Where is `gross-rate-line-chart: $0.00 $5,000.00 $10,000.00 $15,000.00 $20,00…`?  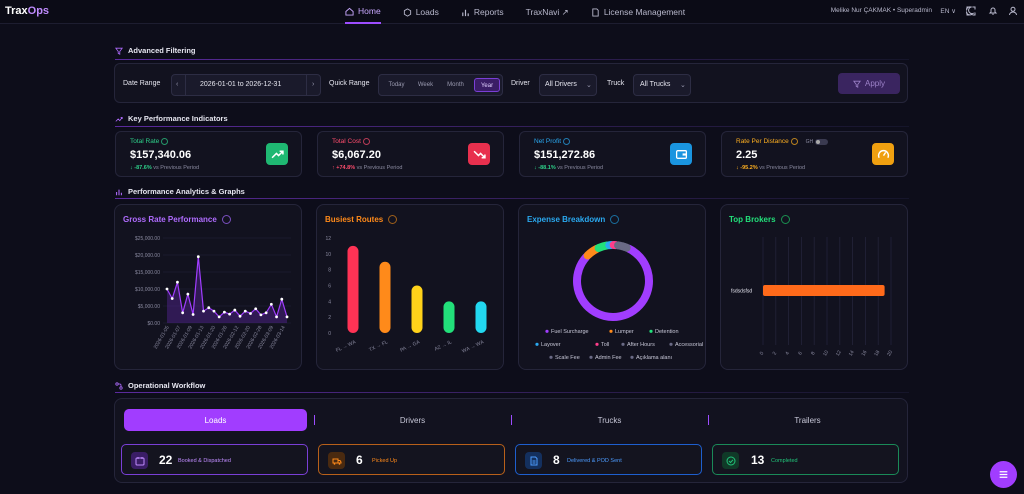
gross-rate-line-chart: $0.00 $5,000.00 $10,000.00 $15,000.00 $20,00… is located at coordinates (213, 293).